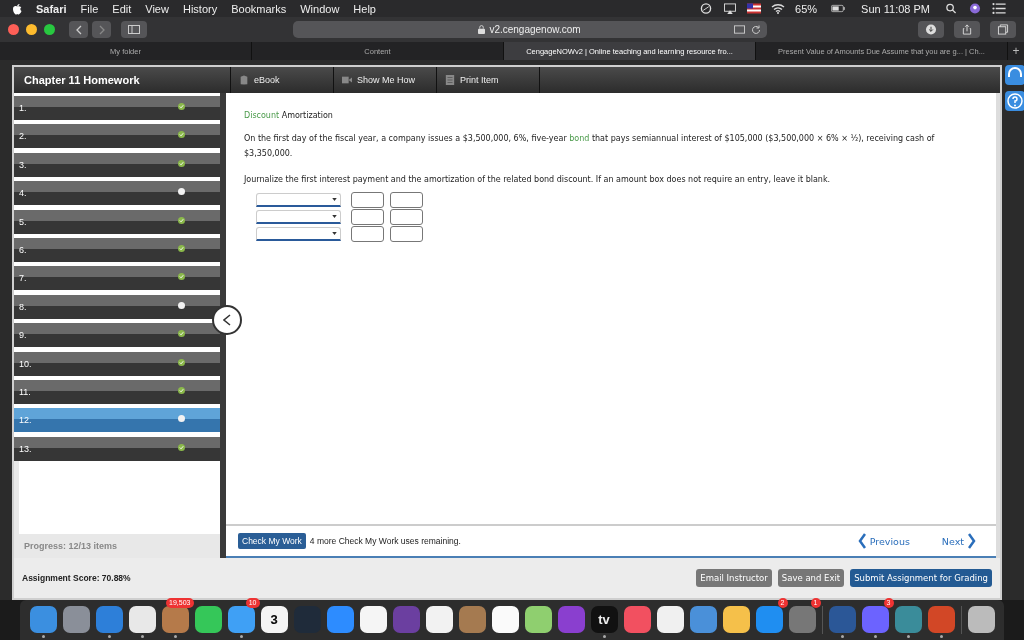 This screenshot has width=1024, height=640. Describe the element at coordinates (579, 138) in the screenshot. I see `glossary-link: bond` at that location.